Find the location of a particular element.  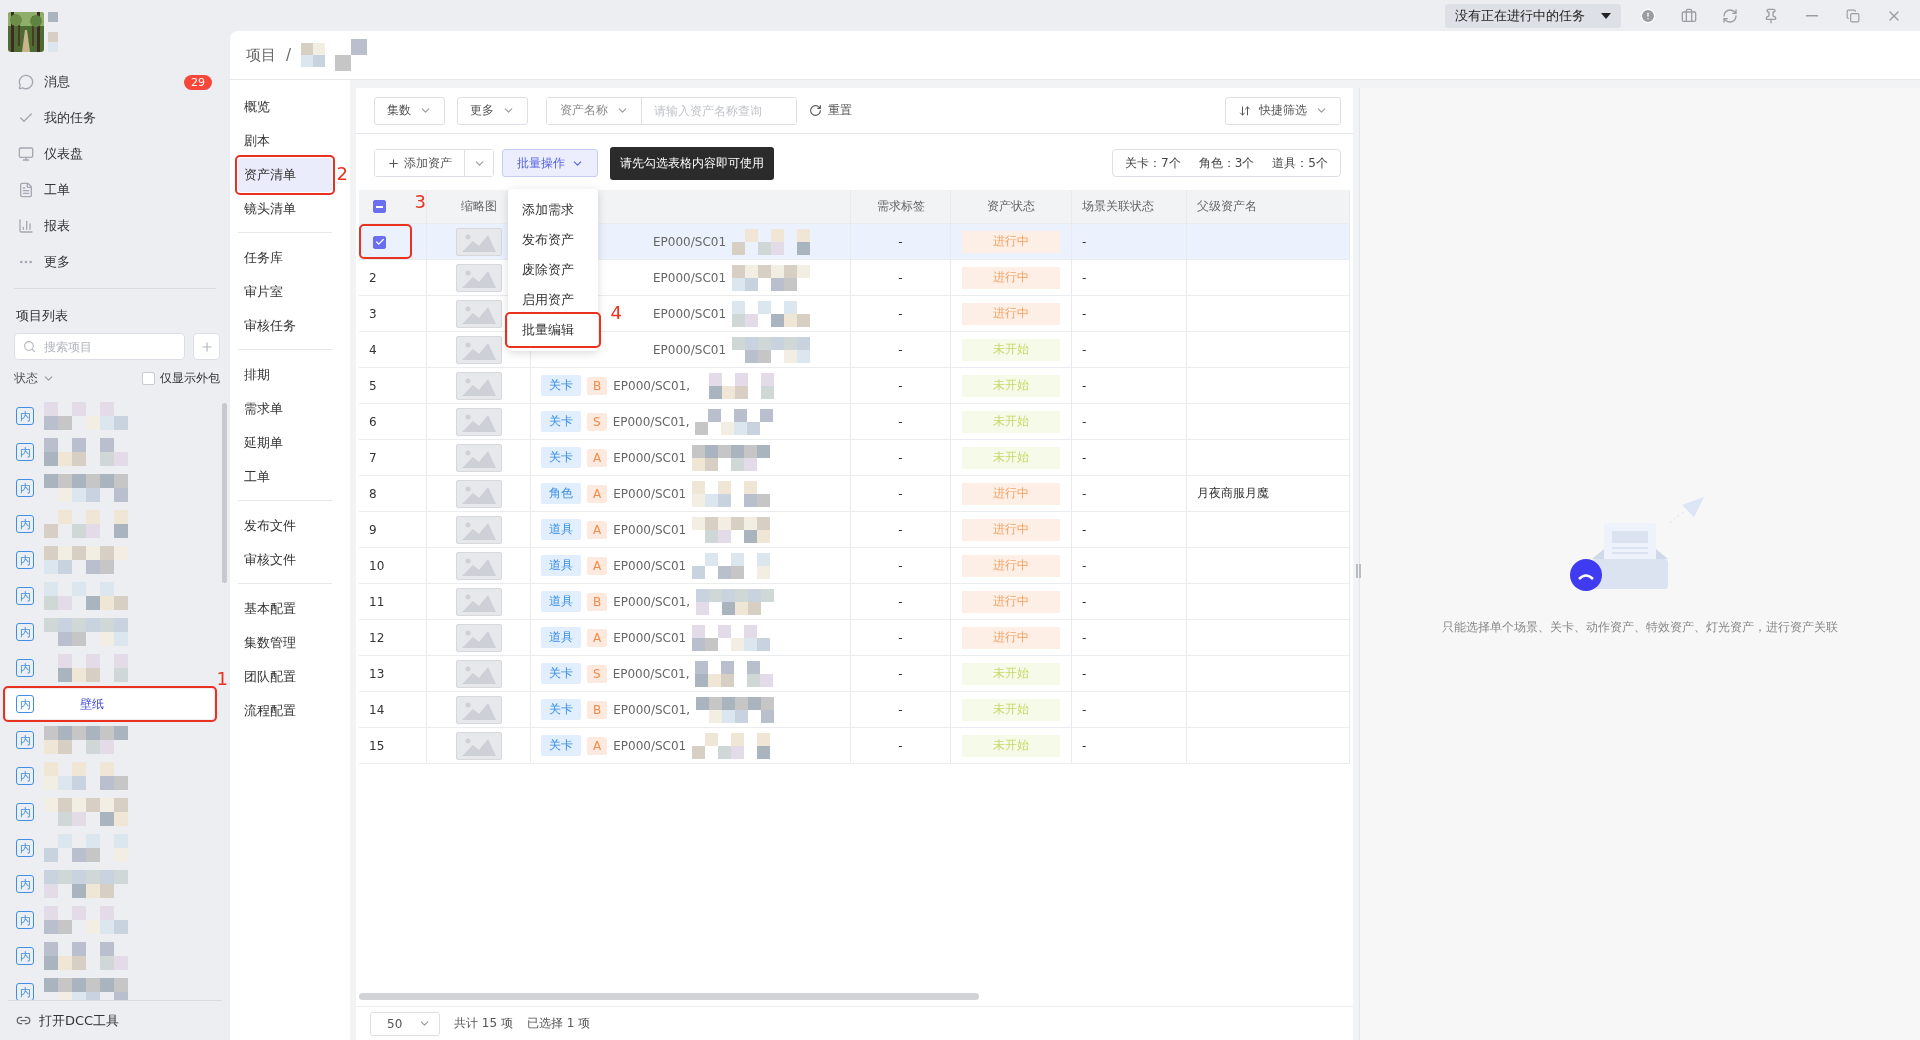

sidebar-nav-item: 消息 29 is located at coordinates (115, 82).